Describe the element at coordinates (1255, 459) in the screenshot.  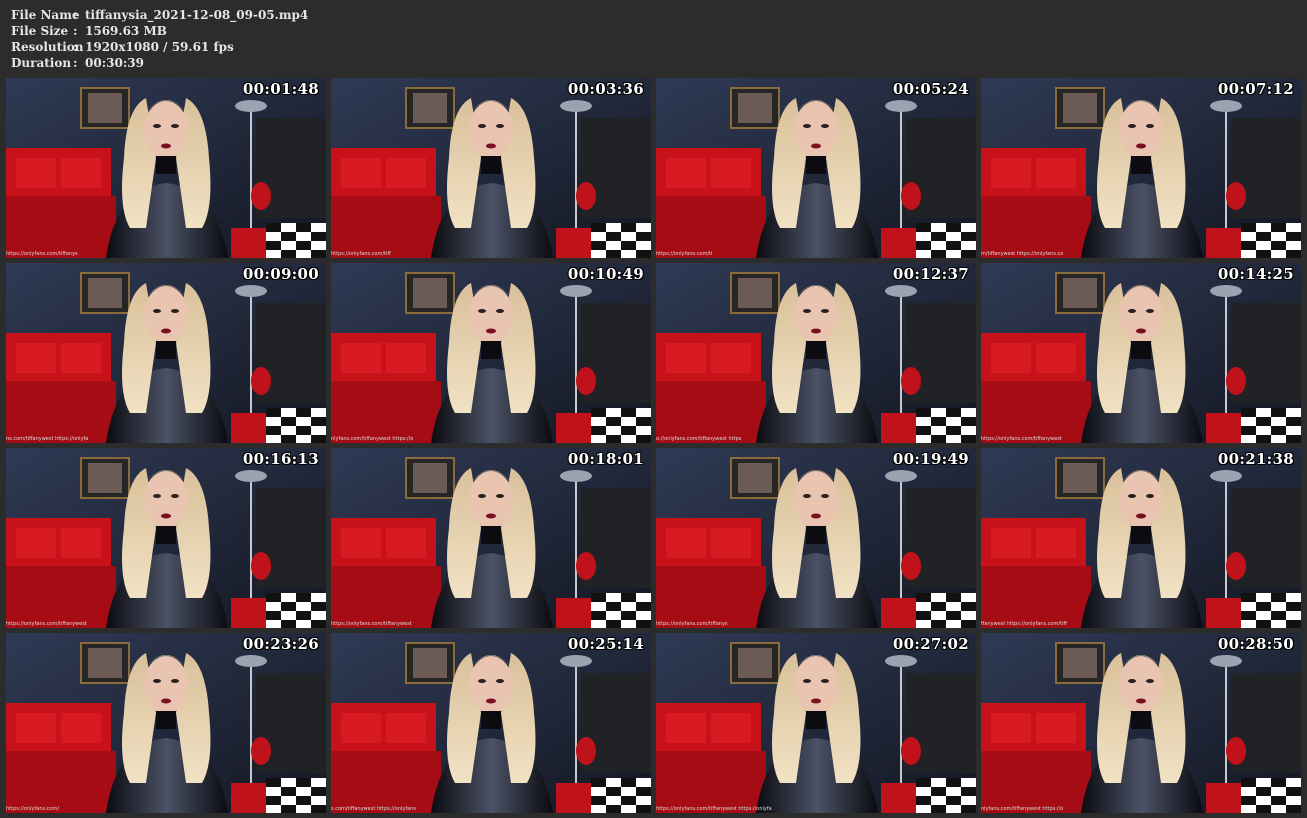
I see `thumbnail-timestamp: 00:21:38` at that location.